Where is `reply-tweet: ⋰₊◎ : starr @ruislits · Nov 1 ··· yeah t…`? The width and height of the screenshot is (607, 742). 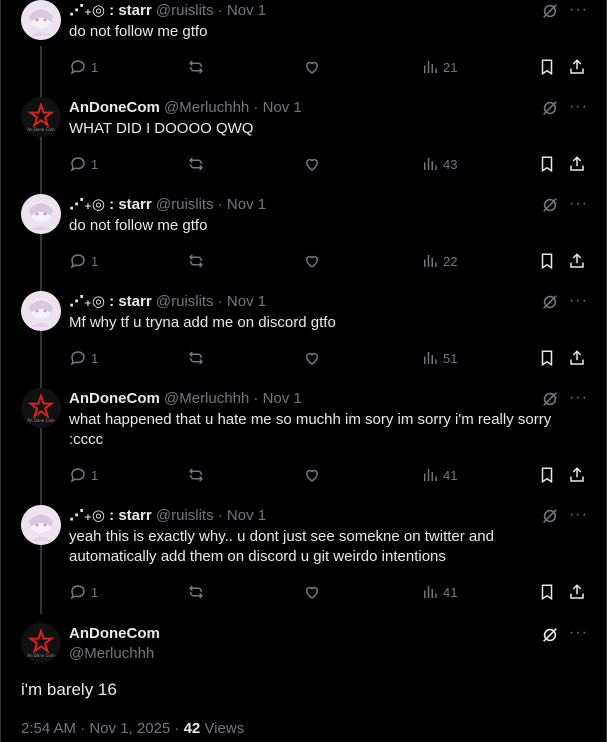
reply-tweet: ⋰₊◎ : starr @ruislits · Nov 1 ··· yeah t… is located at coordinates (304, 553).